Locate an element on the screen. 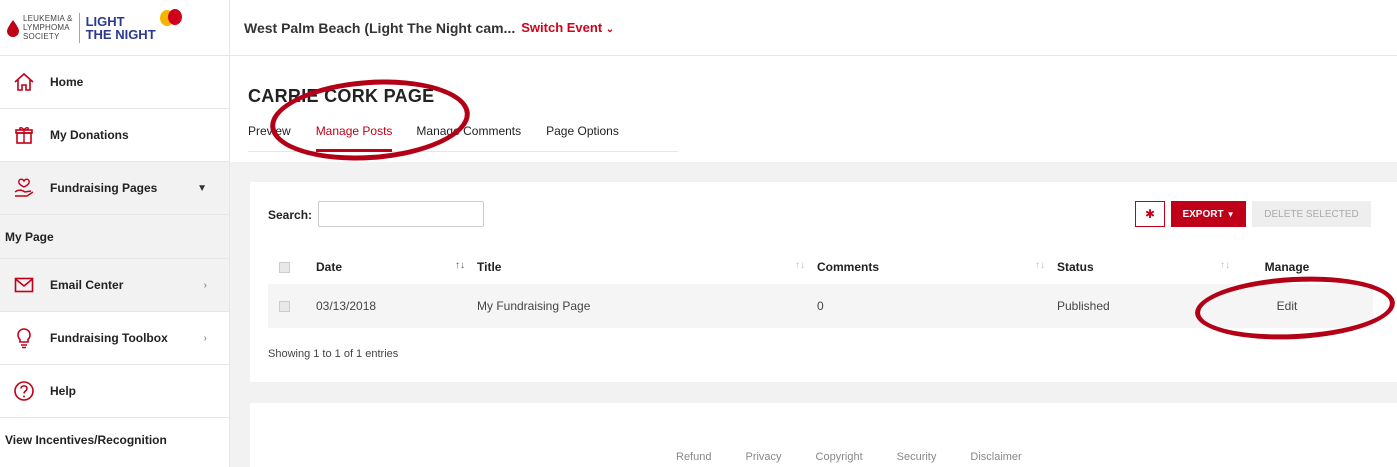 This screenshot has width=1397, height=467. sidebar-item-label: My Page is located at coordinates (29, 236).